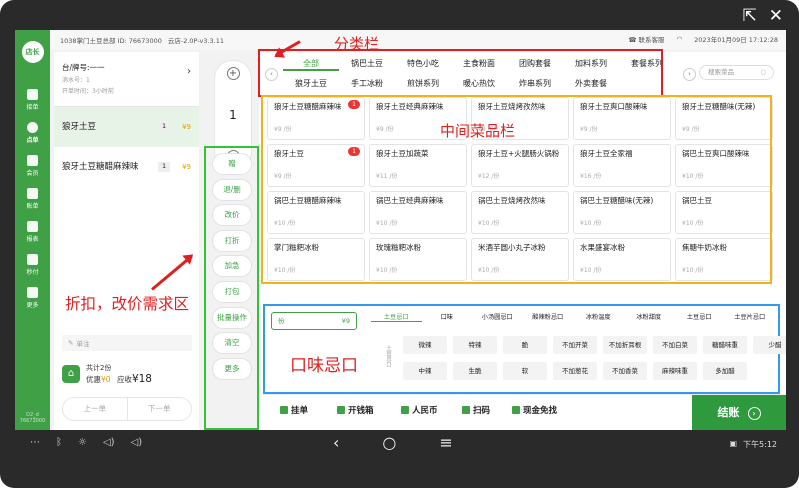 This screenshot has height=488, width=799. What do you see at coordinates (186, 167) in the screenshot?
I see `order-item-price: ¥9` at bounding box center [186, 167].